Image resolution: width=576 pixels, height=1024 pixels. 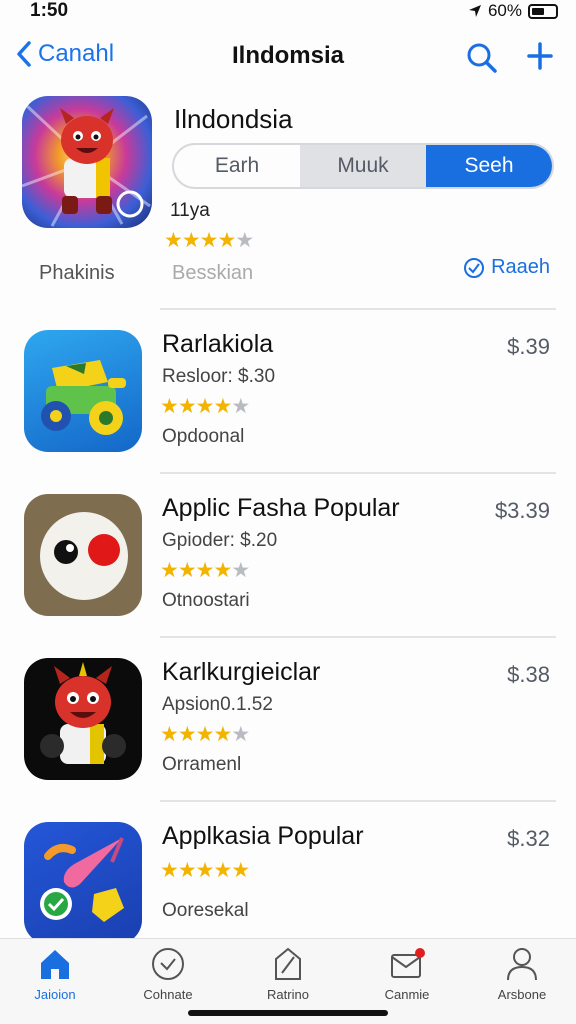 I want to click on app-name: Rarlakiola, so click(x=218, y=344).